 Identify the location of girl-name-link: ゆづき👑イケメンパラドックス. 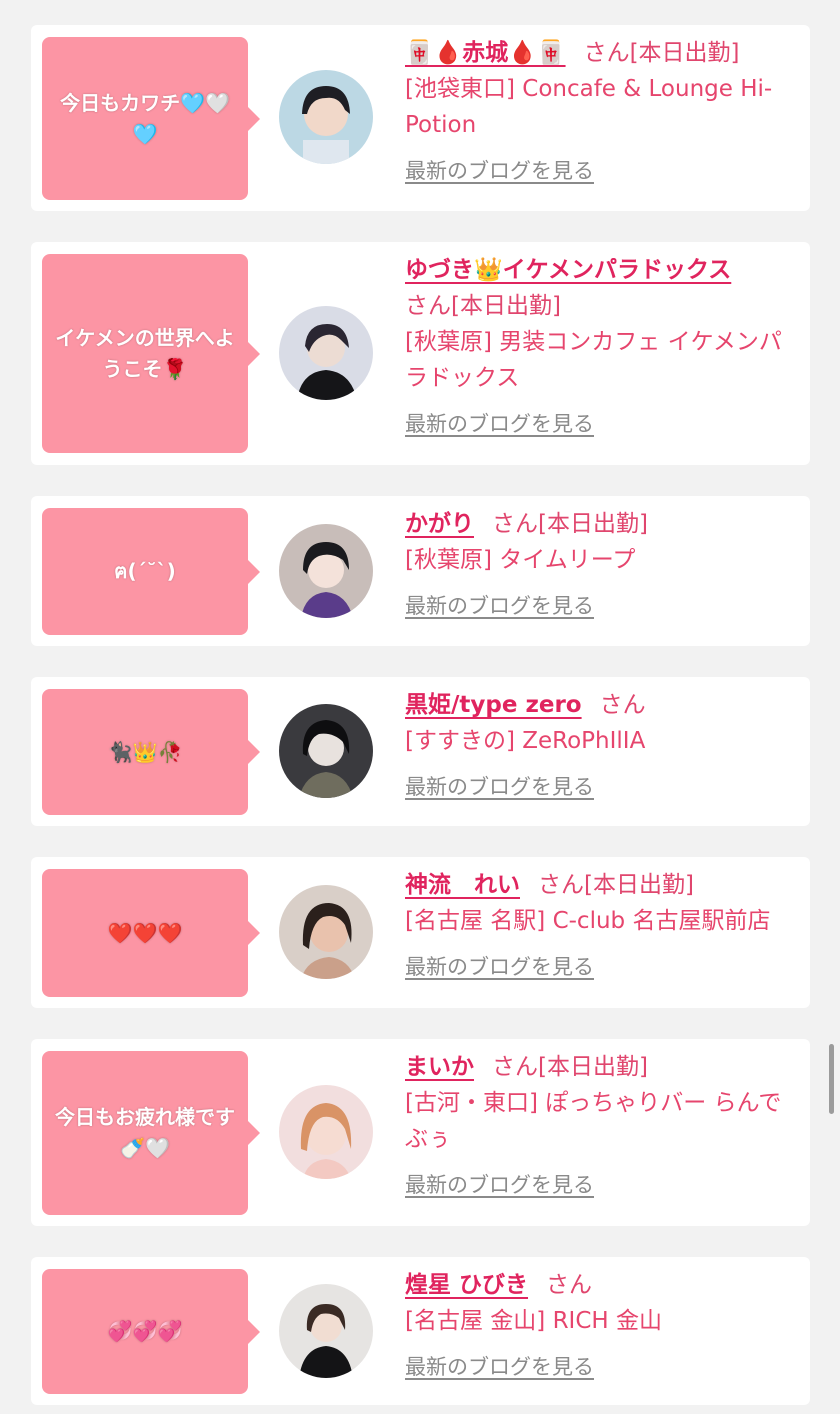
(568, 270).